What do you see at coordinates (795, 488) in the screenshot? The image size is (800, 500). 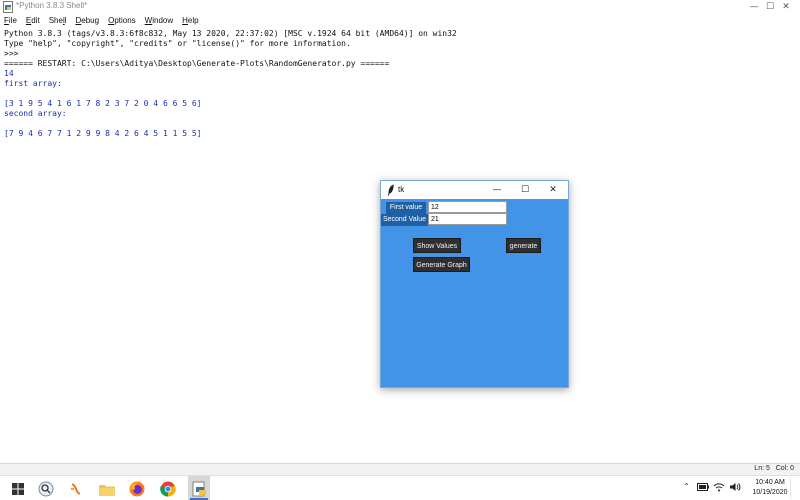 I see `show-desktop-button` at bounding box center [795, 488].